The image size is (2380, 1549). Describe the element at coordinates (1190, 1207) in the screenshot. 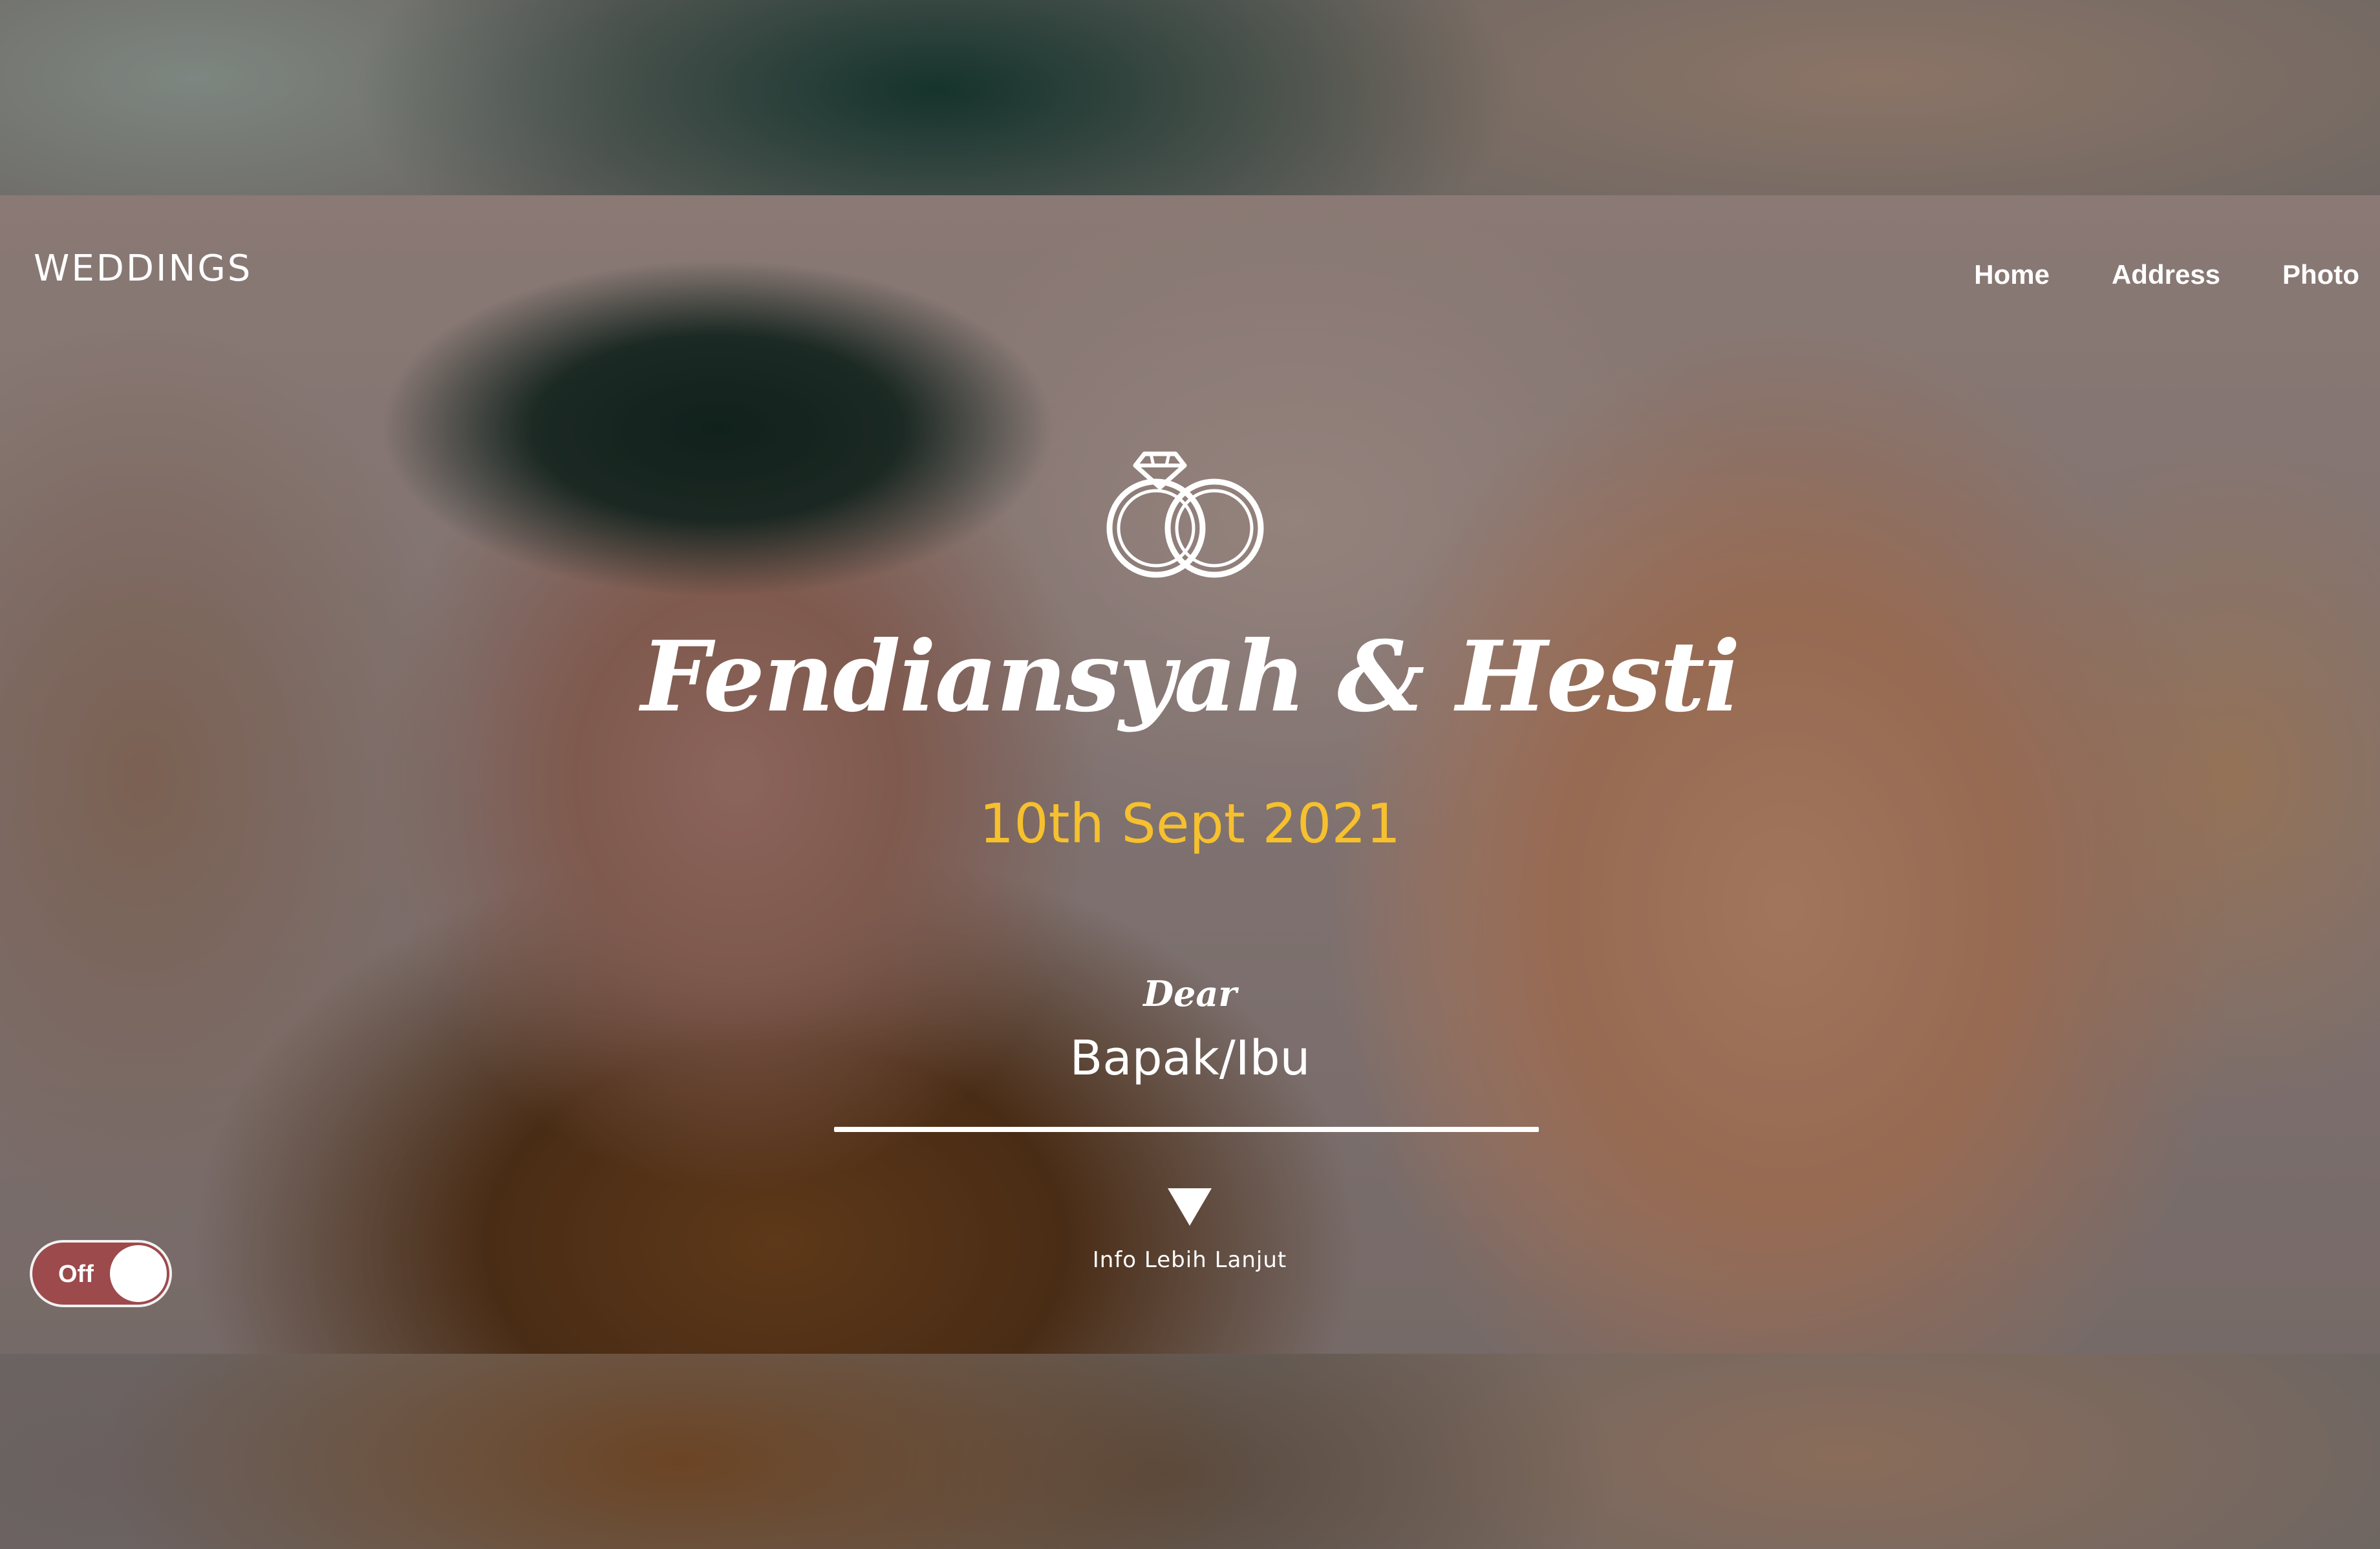

I see `triangle-down-icon` at that location.